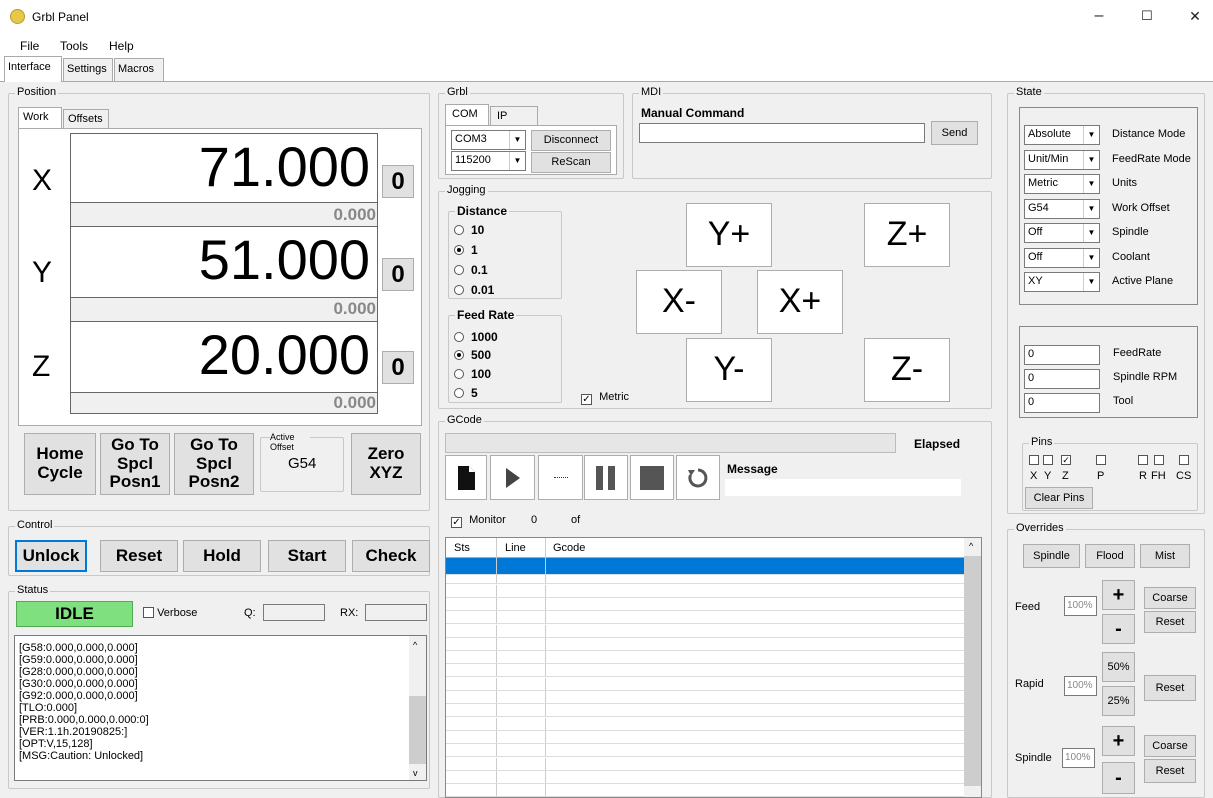  Describe the element at coordinates (907, 235) in the screenshot. I see `jog-z-plus-button: Z+` at that location.